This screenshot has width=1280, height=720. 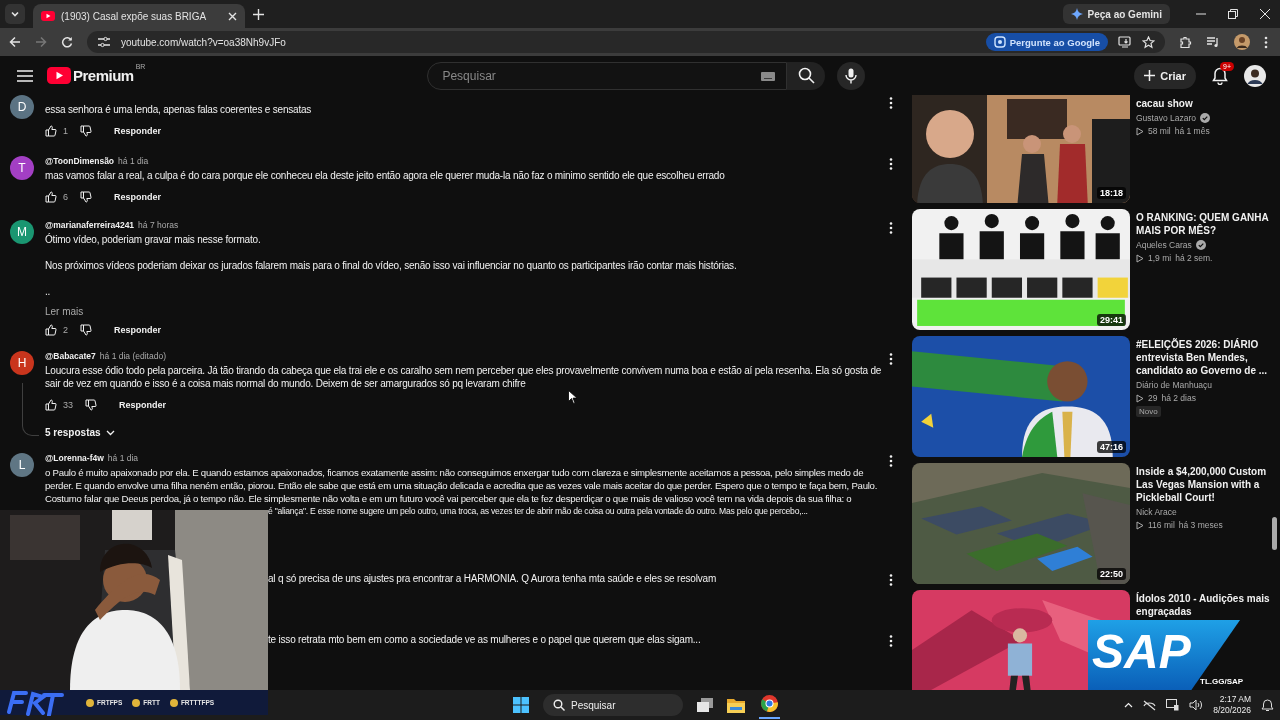 What do you see at coordinates (1185, 42) in the screenshot?
I see `extensions-icon` at bounding box center [1185, 42].